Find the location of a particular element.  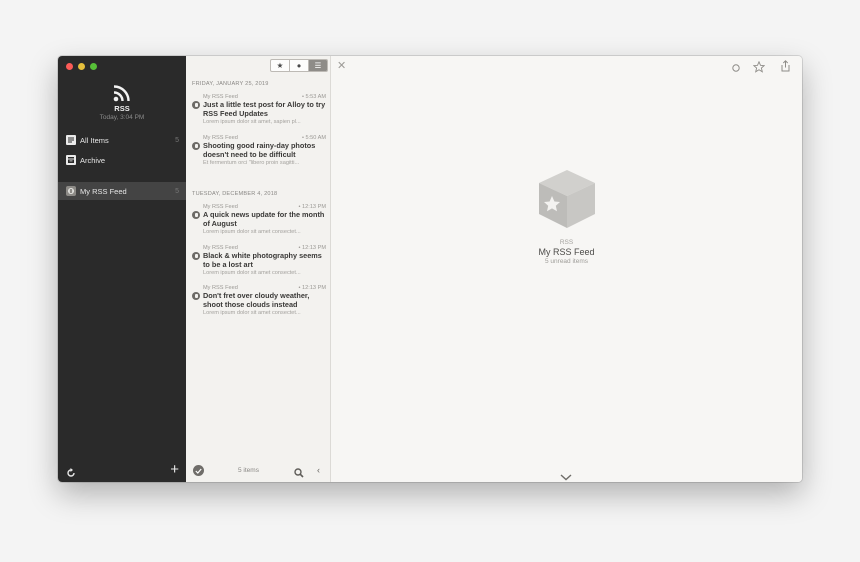

account-name: RSS is located at coordinates (122, 108).